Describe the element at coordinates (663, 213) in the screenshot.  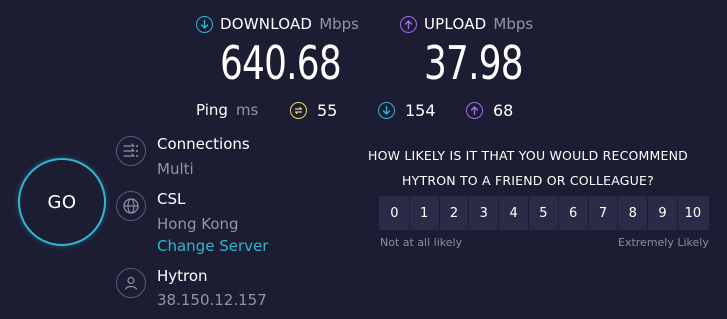
I see `nps-score-9: 9` at that location.